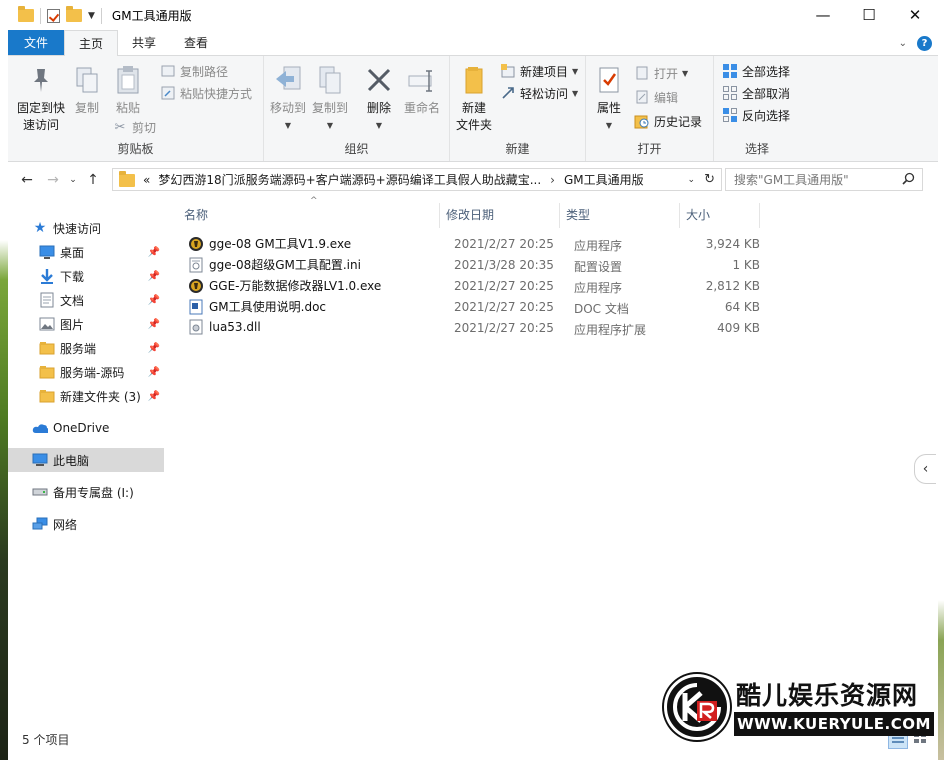 This screenshot has width=944, height=760. Describe the element at coordinates (288, 99) in the screenshot. I see `move-to-button: 移动到 ▼` at that location.